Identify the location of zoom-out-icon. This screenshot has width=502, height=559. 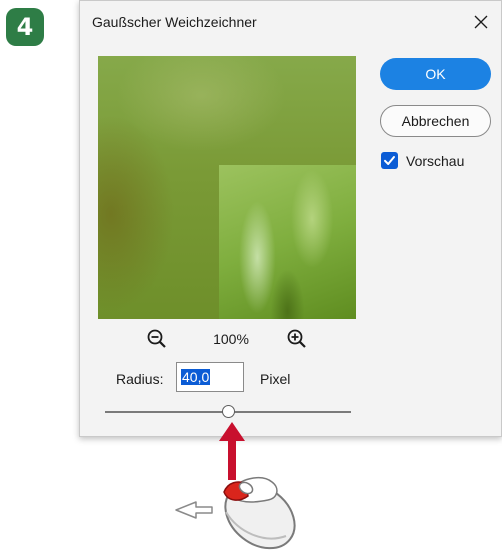
(156, 338).